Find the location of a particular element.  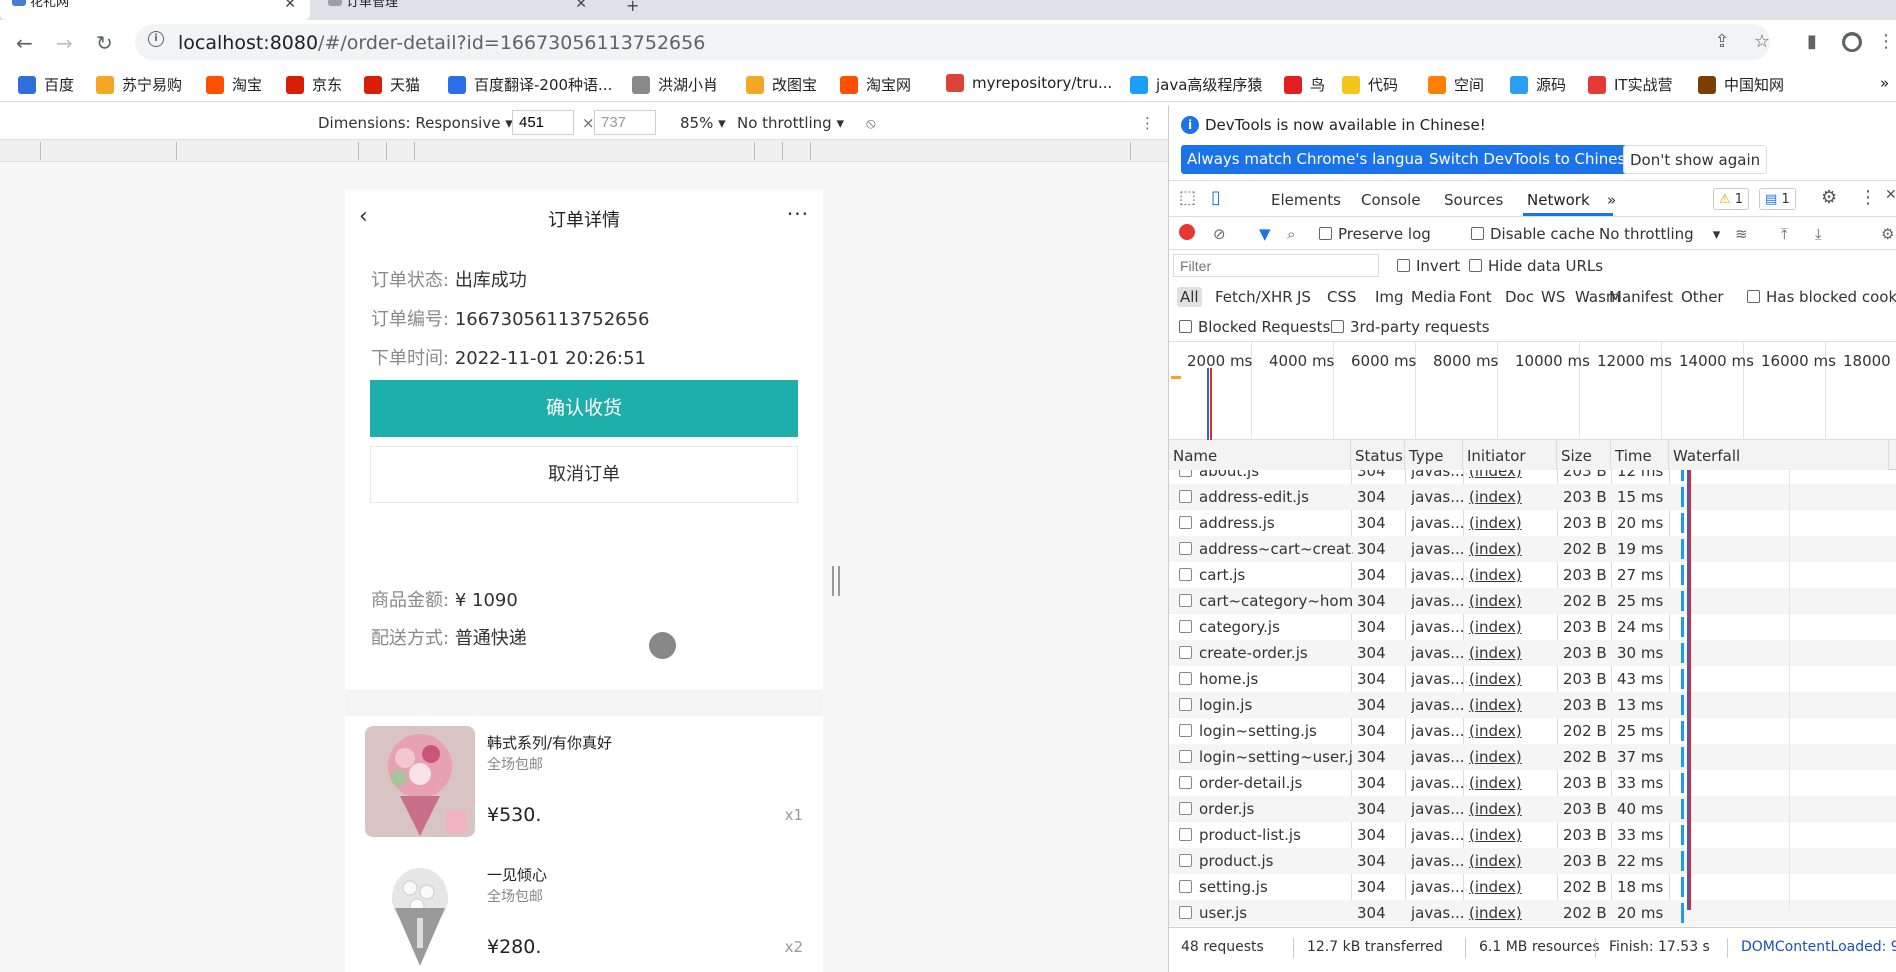

invert-checkbox: Invert is located at coordinates (1428, 266).